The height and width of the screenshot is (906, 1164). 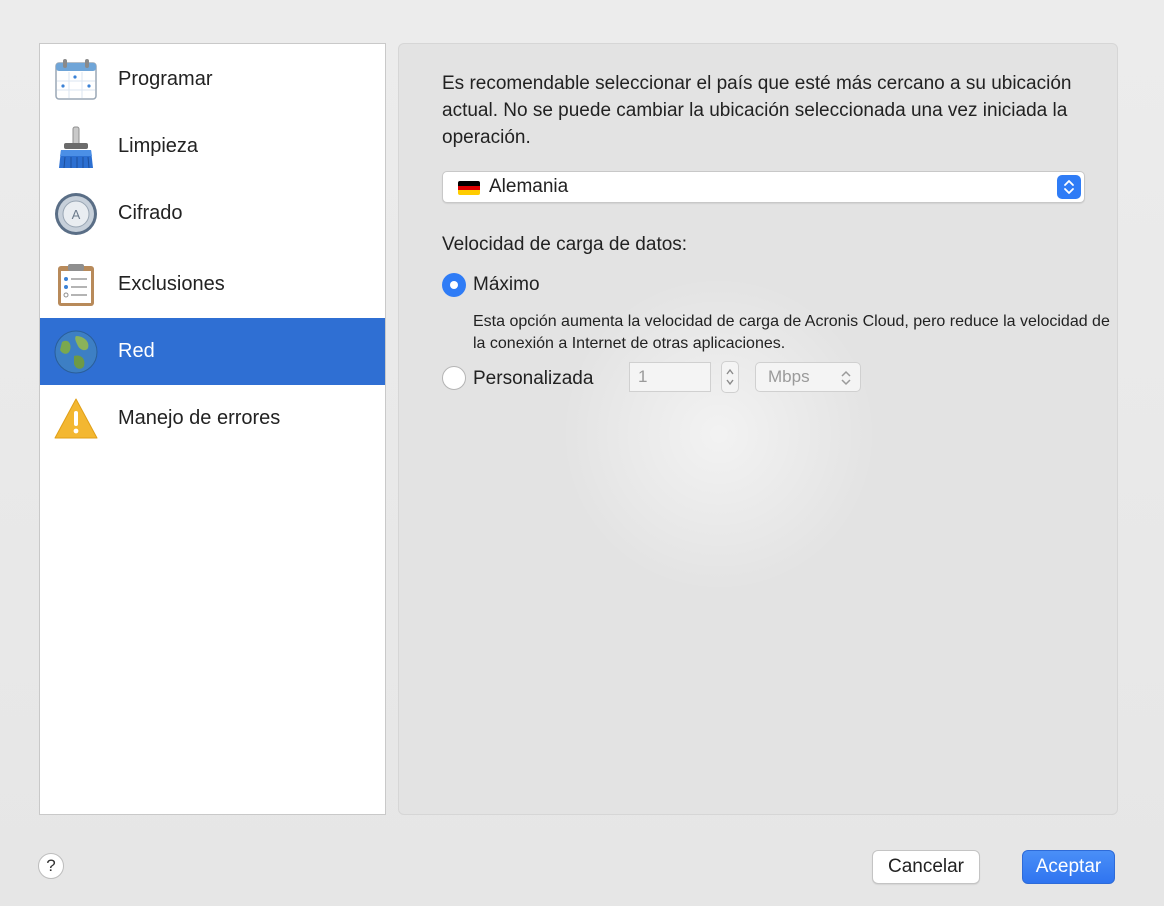 What do you see at coordinates (789, 376) in the screenshot?
I see `speed-unit-value: Mbps` at bounding box center [789, 376].